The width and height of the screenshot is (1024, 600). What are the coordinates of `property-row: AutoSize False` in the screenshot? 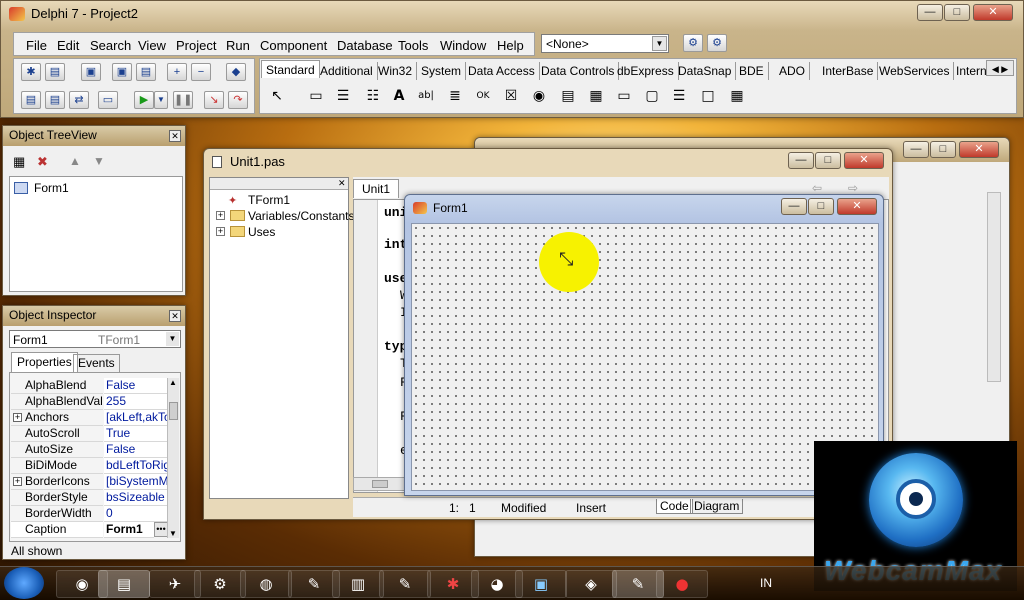 It's located at (94, 450).